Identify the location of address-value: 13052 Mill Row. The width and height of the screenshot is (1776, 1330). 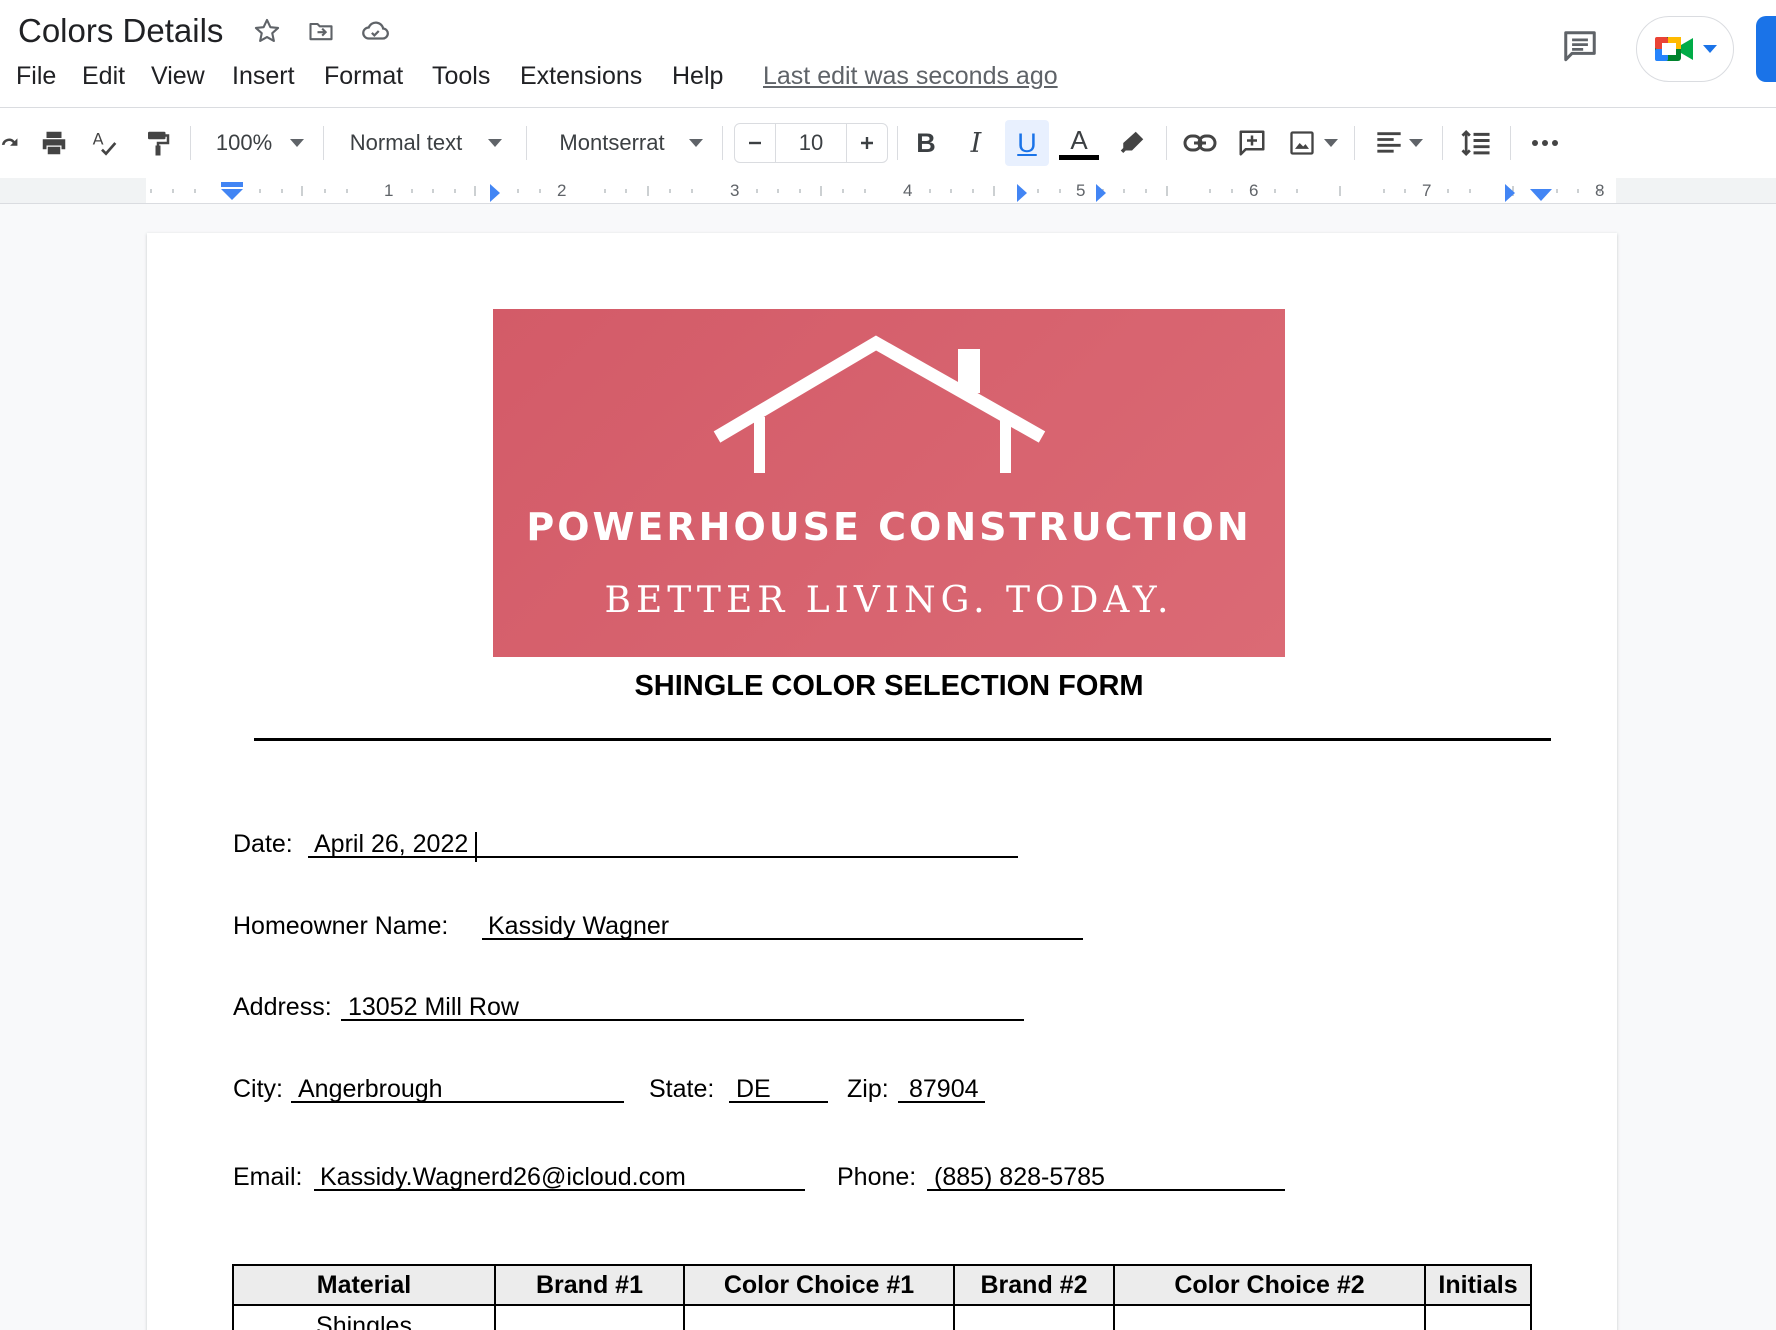
(433, 1007).